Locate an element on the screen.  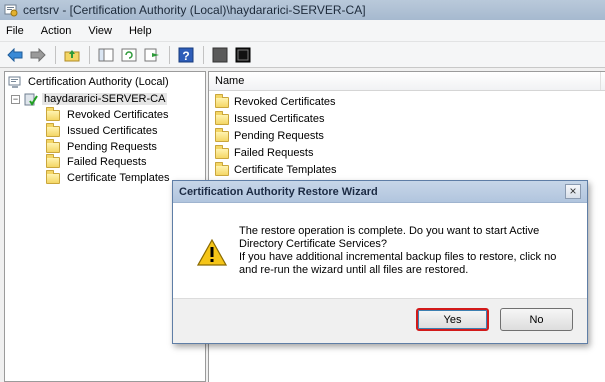
tree-ca-node: − haydararici-SERVER-CA is located at coordinates (89, 99).